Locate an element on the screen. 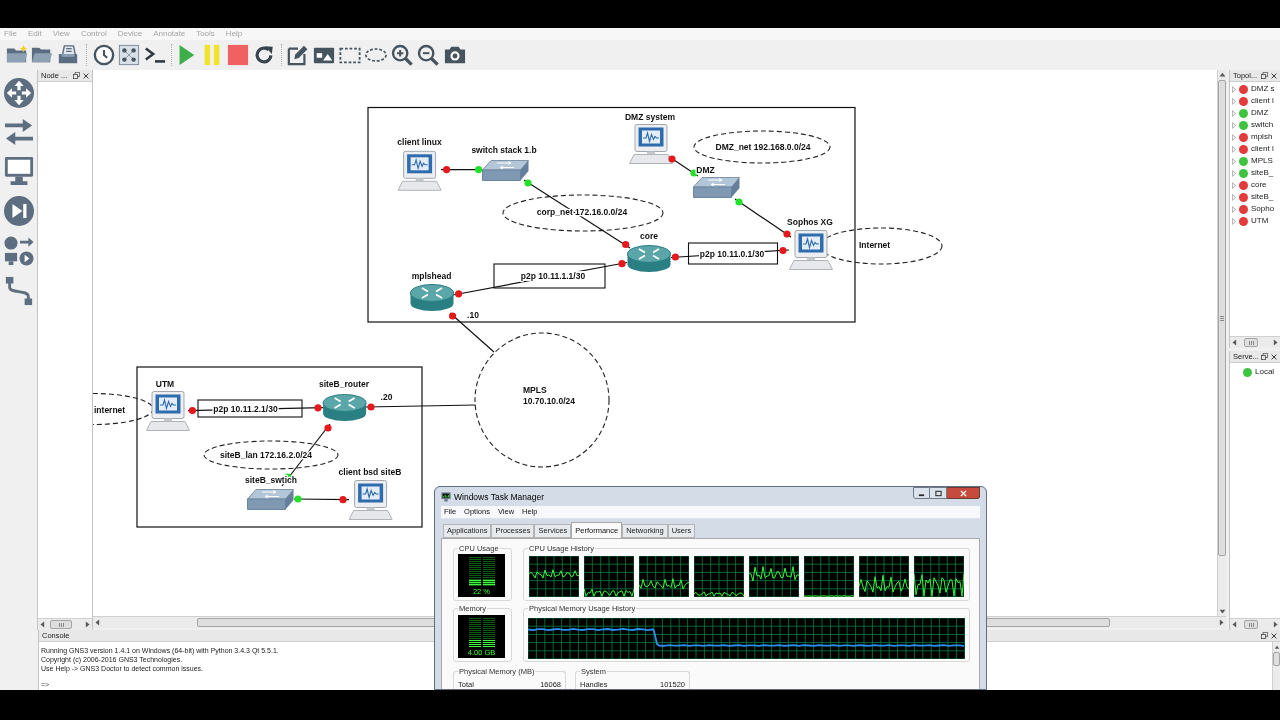 The image size is (1280, 720). topology-item: UTM is located at coordinates (1260, 221).